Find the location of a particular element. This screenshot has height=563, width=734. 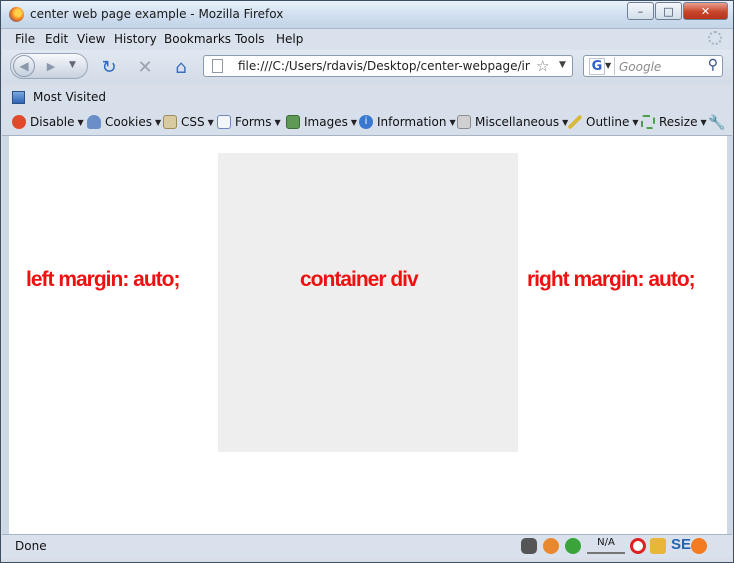

devbar-resize: Resize ▼ is located at coordinates (674, 122).